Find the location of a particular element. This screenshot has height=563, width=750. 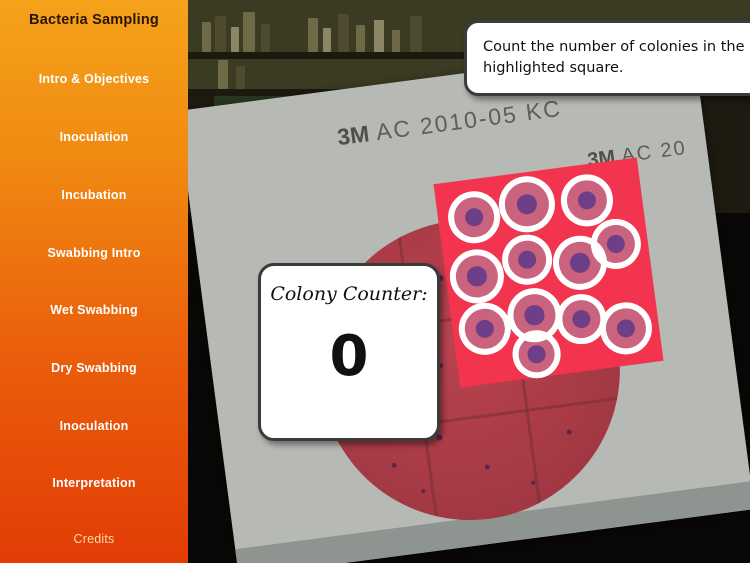

card-label-text: AC 2010-05 KC is located at coordinates (465, 120).